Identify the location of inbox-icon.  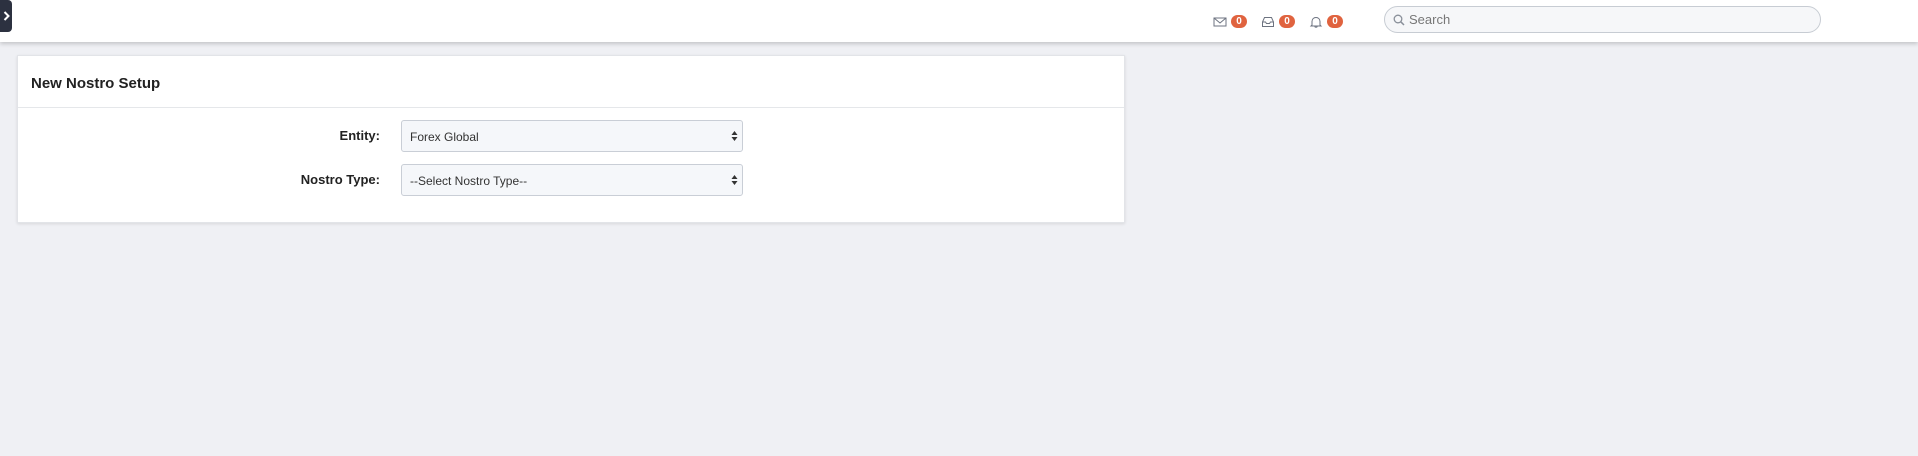
(1268, 21).